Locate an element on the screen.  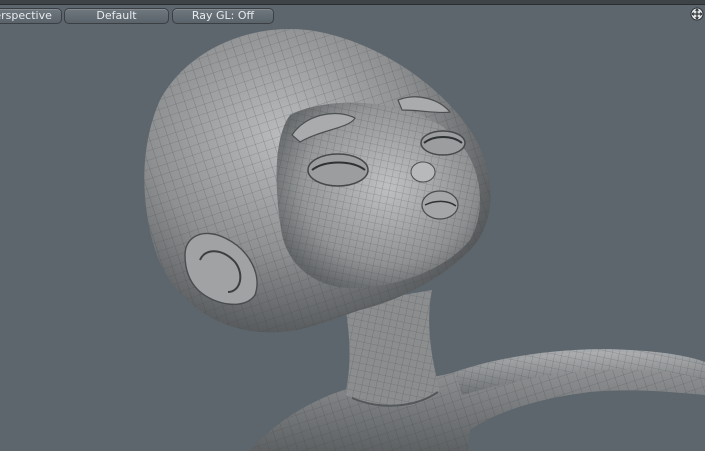
viewport-toolbar: Perspective Default Ray GL: Off is located at coordinates (352, 16).